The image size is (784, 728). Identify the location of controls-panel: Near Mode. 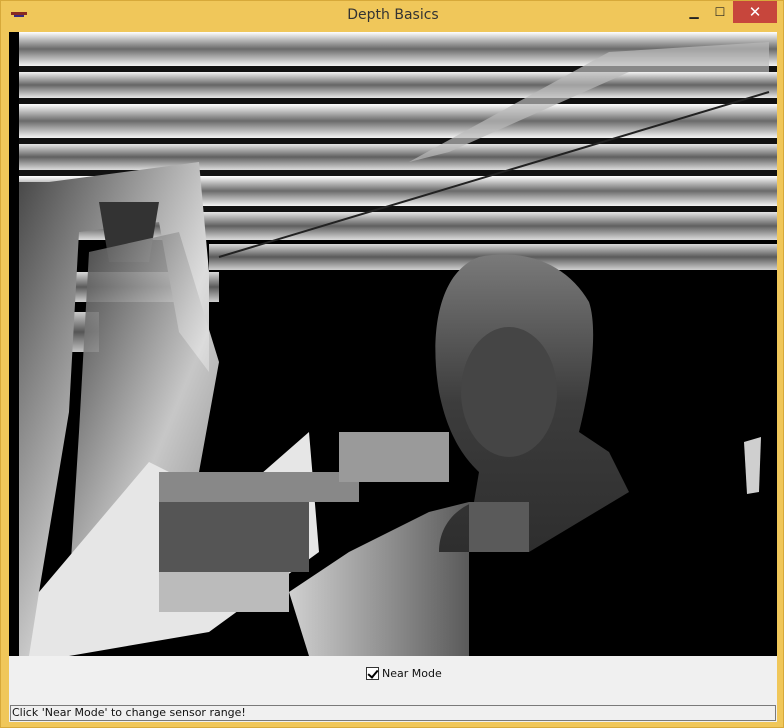
(393, 680).